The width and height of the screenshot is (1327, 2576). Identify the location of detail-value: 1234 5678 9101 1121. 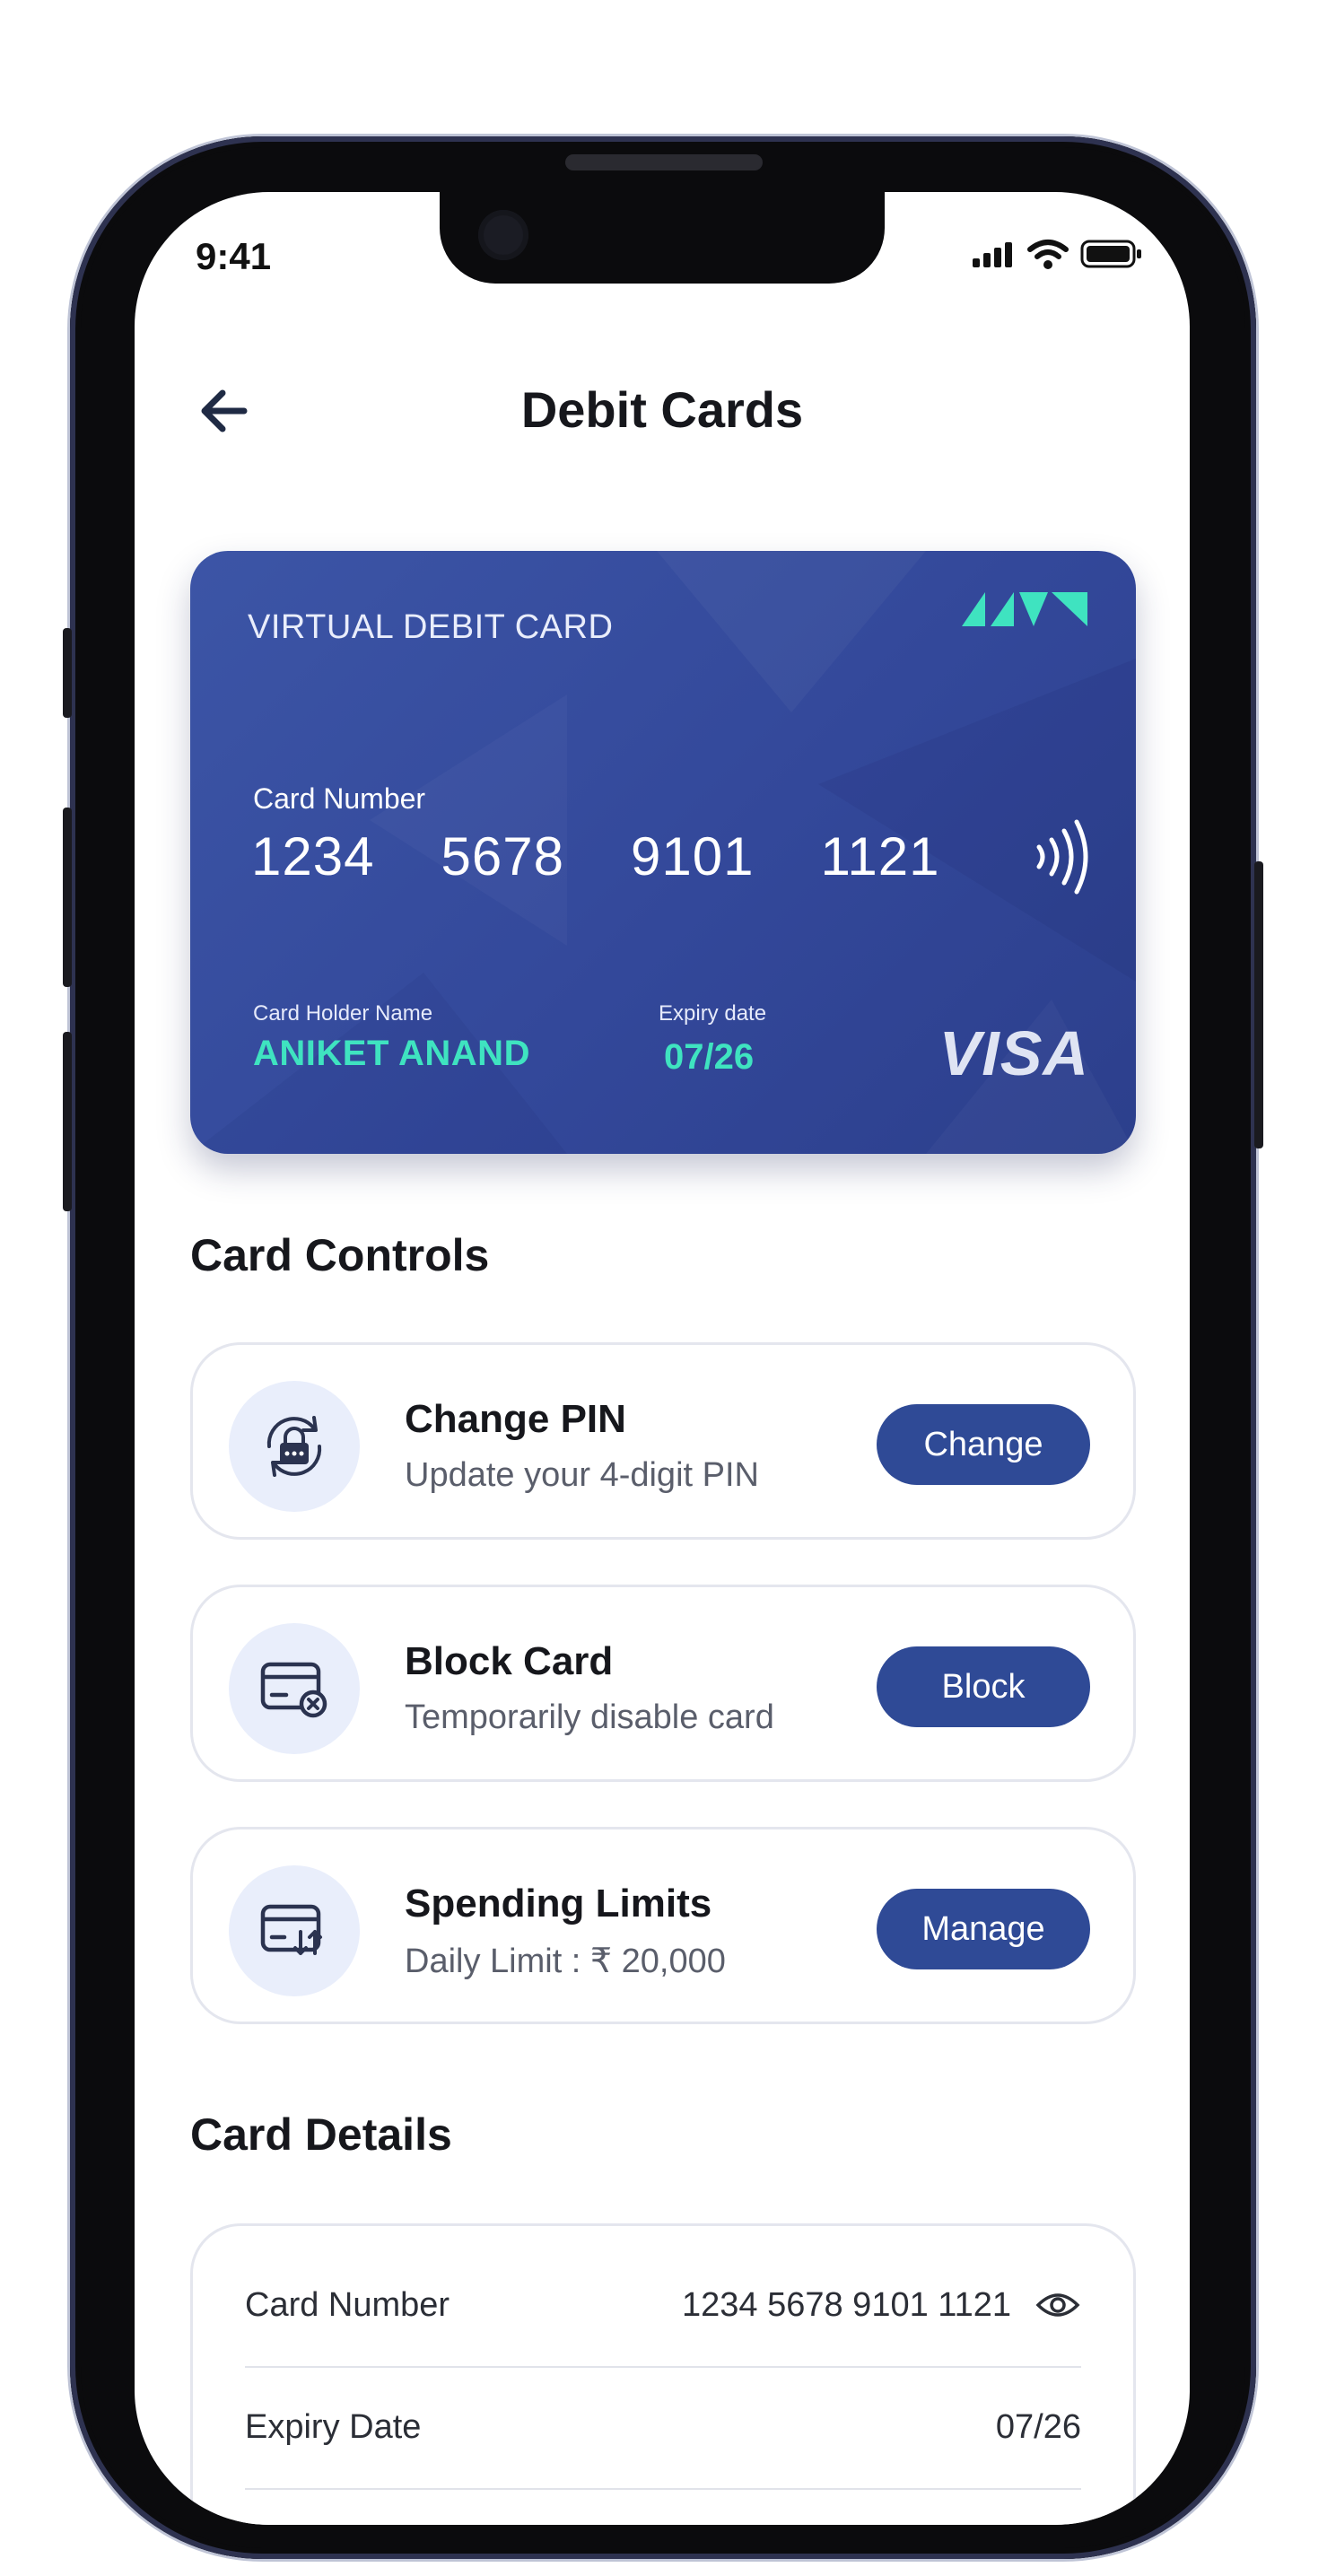
(846, 2305).